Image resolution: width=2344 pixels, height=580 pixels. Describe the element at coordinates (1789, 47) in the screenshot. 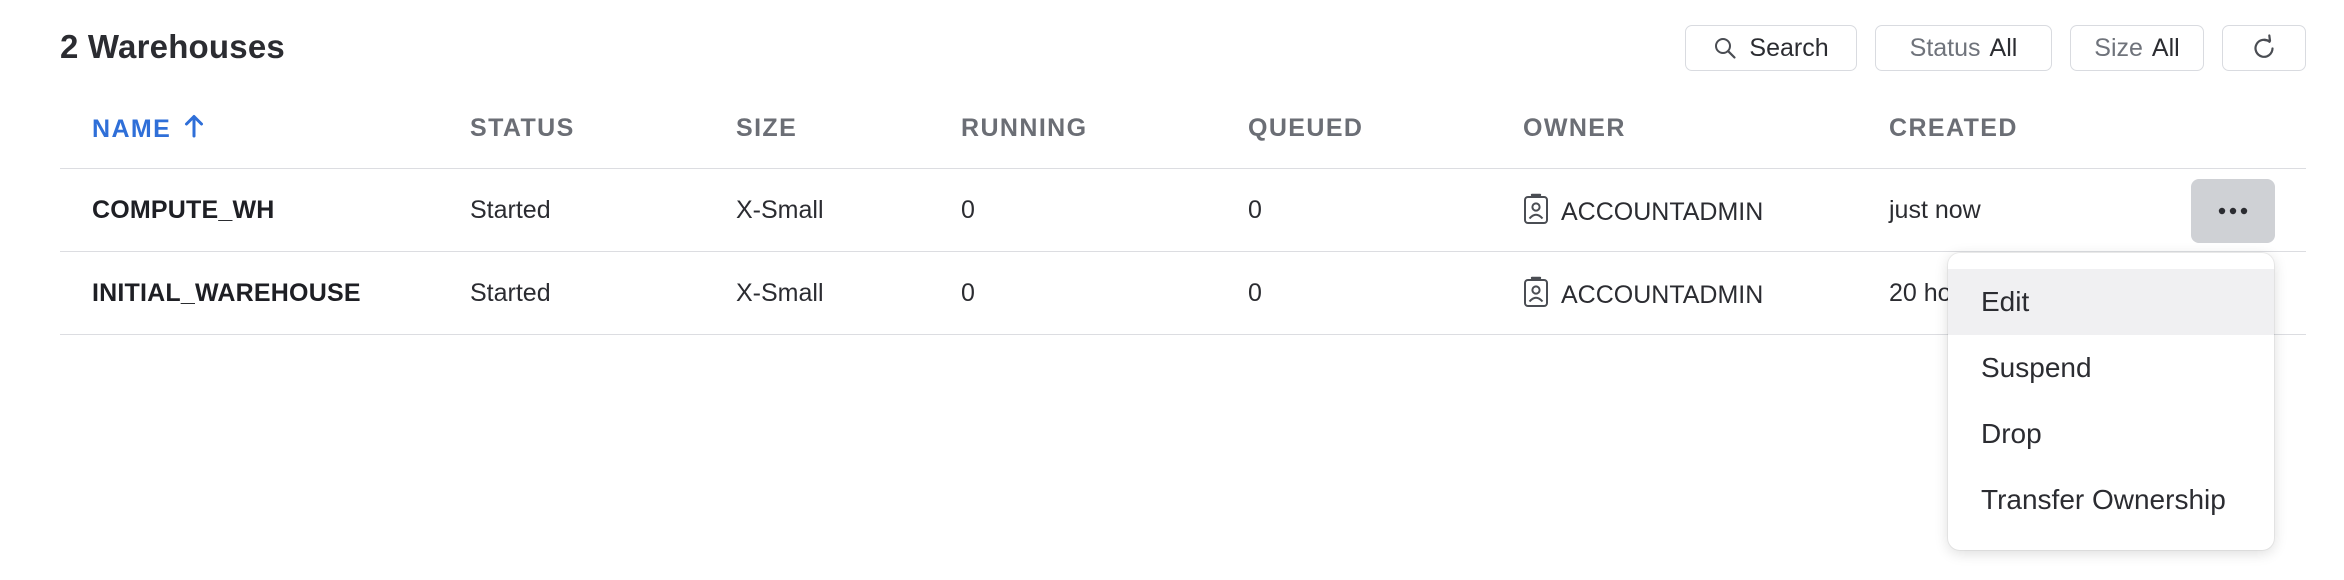

I see `search-button-label: Search` at that location.